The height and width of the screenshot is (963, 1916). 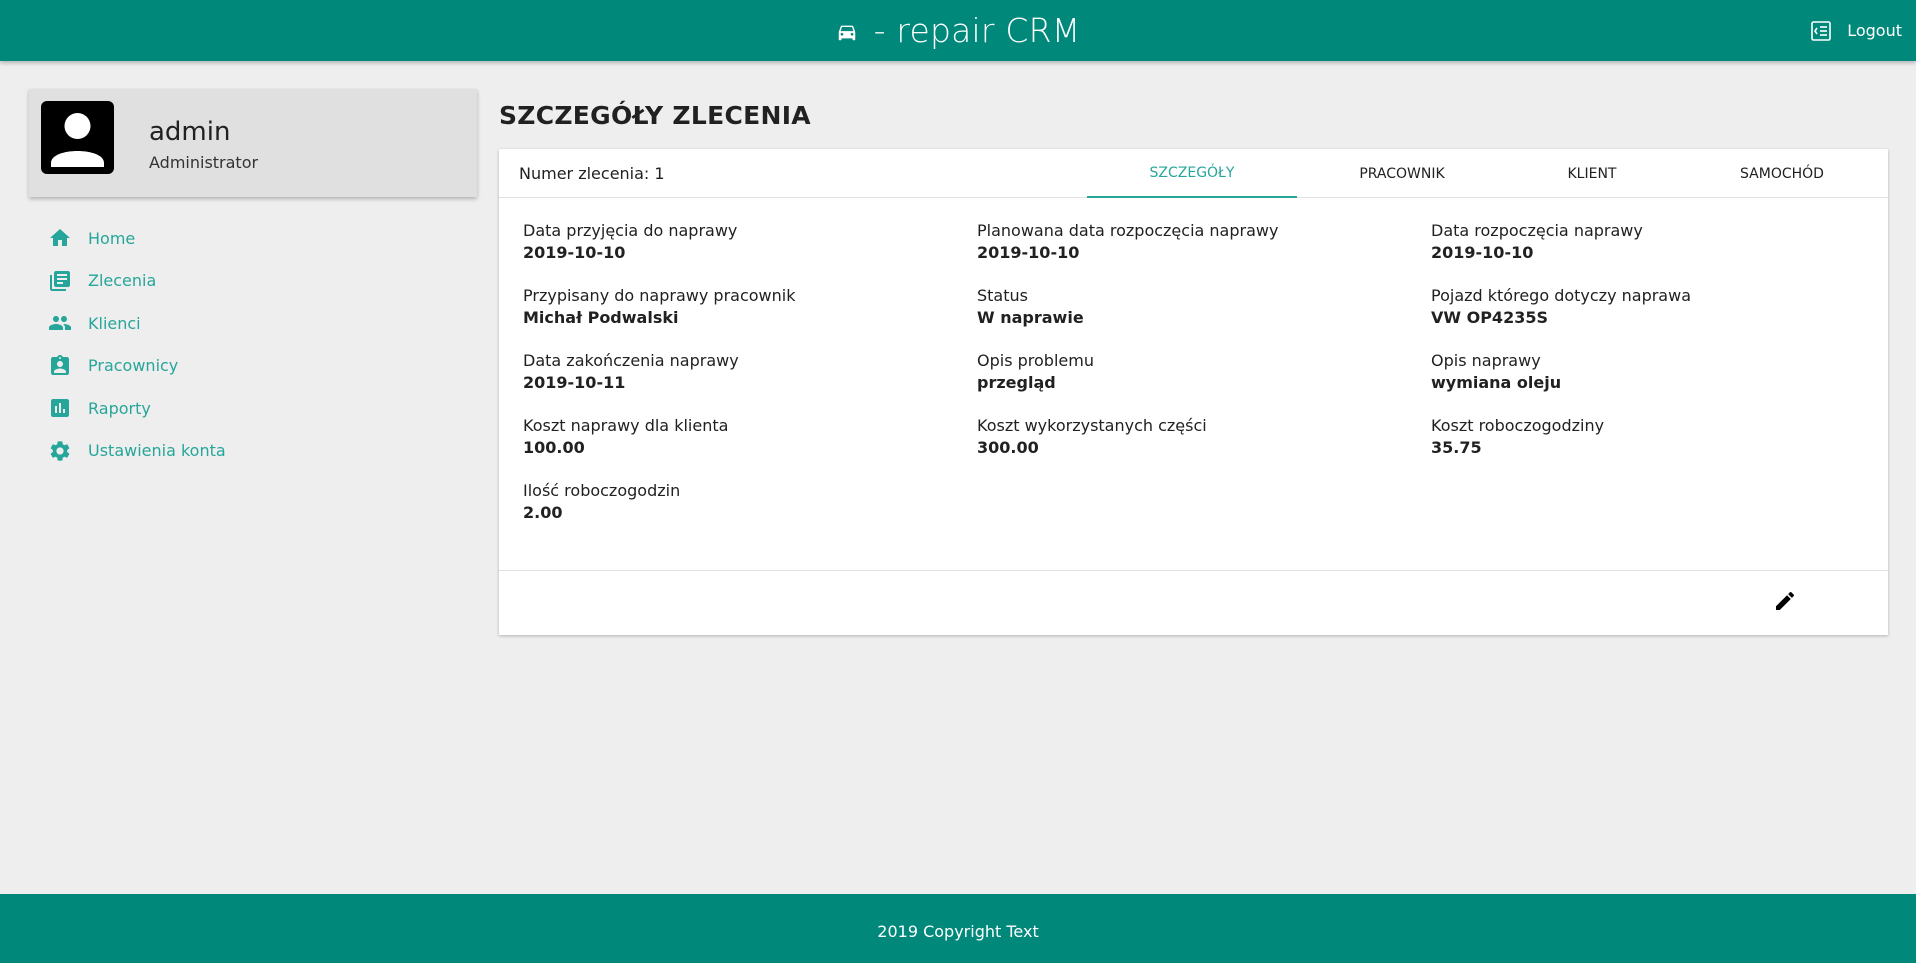 What do you see at coordinates (659, 295) in the screenshot?
I see `field-label: Przypisany do naprawy pracownik` at bounding box center [659, 295].